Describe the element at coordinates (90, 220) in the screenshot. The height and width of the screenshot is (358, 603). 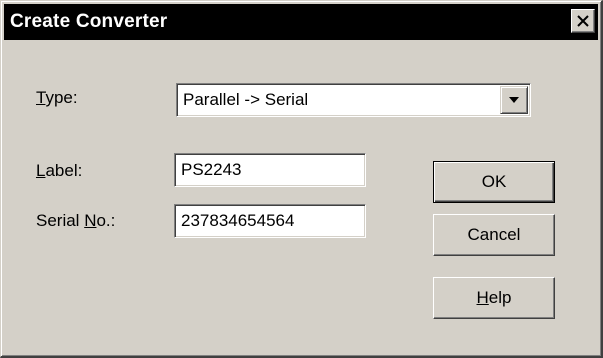
I see `serial-label-accel: N` at that location.